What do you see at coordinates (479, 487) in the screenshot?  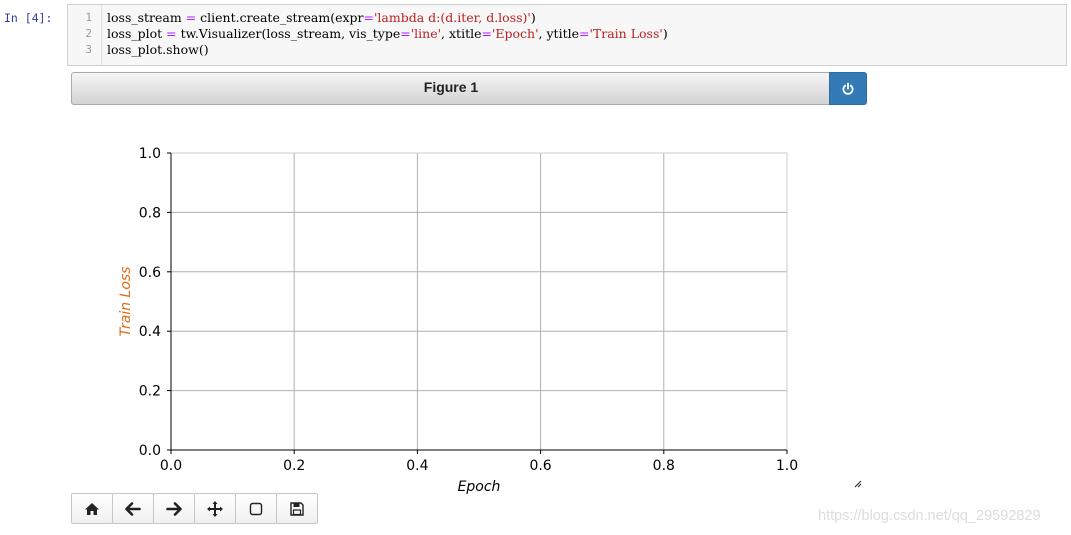 I see `x-axis-label: Epoch` at bounding box center [479, 487].